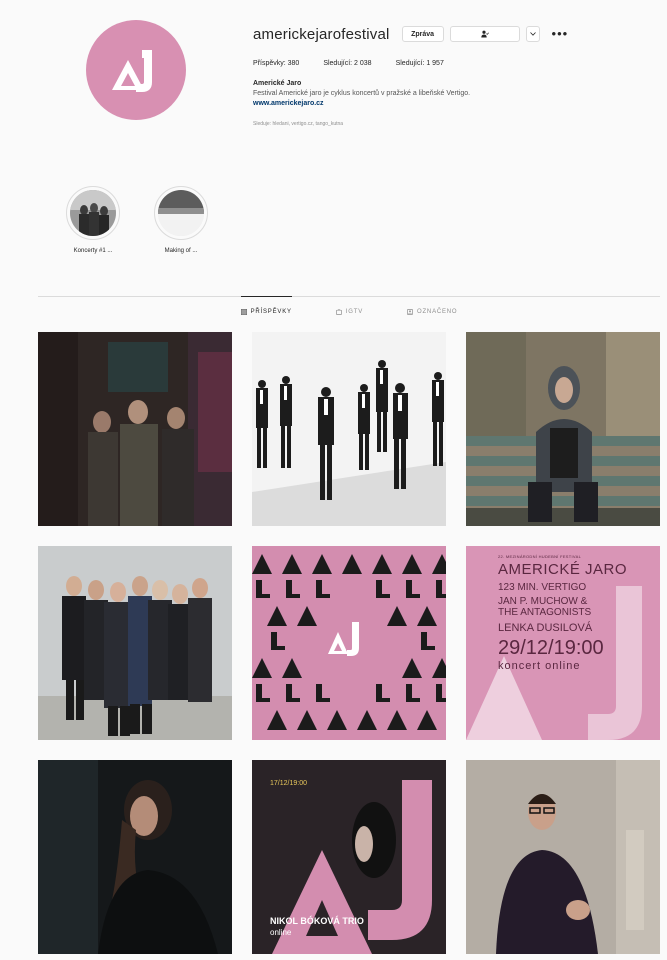 Image resolution: width=667 pixels, height=960 pixels. I want to click on tag-person-icon, so click(410, 312).